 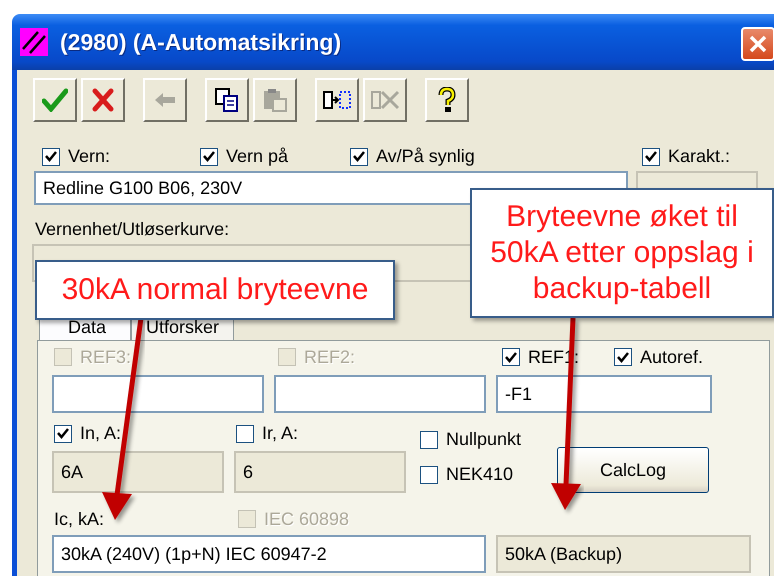 What do you see at coordinates (699, 156) in the screenshot?
I see `checkbox-label: Karakt.:` at bounding box center [699, 156].